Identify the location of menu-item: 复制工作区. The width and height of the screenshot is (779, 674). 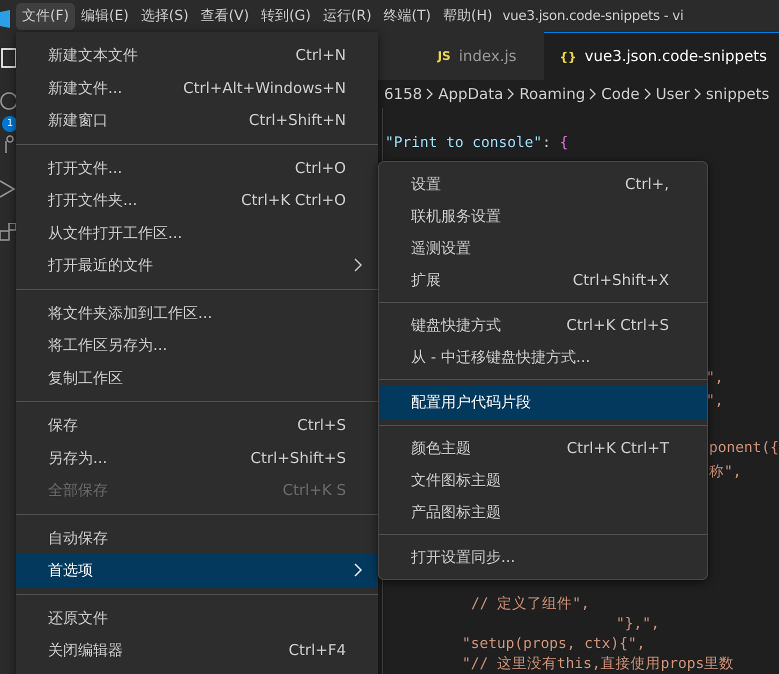
(197, 378).